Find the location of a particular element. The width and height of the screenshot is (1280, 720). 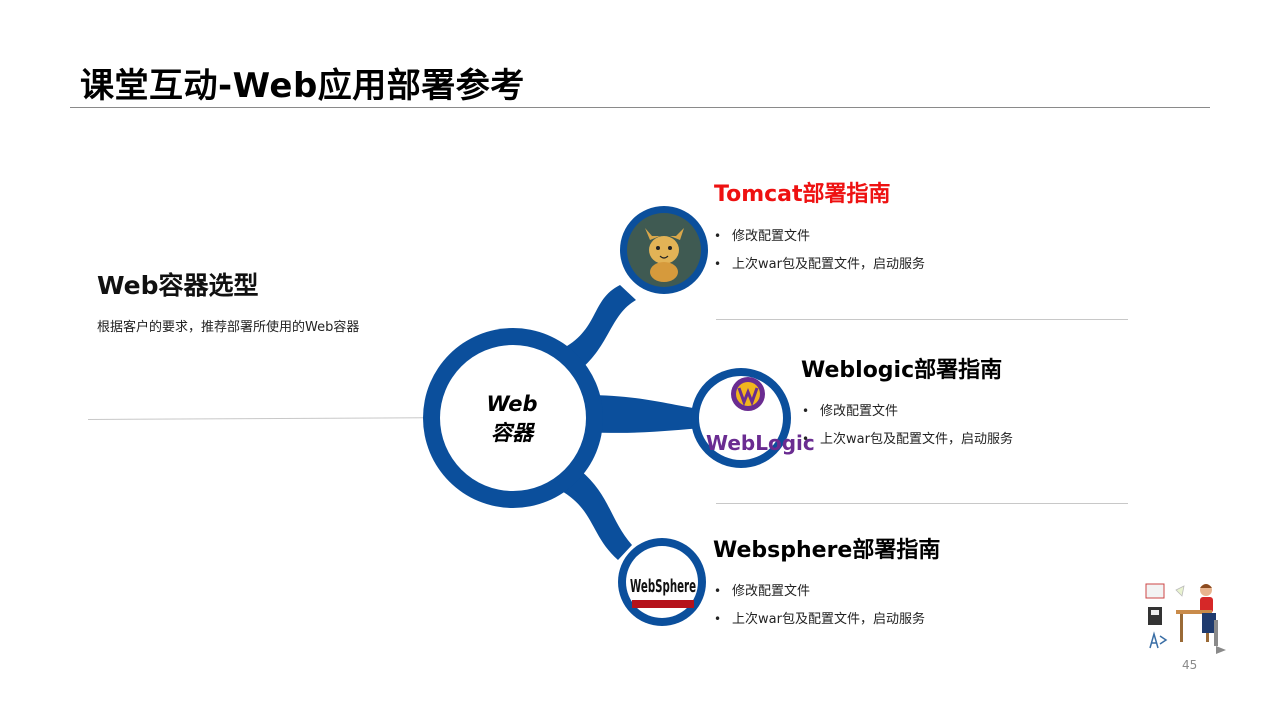

left-divider is located at coordinates (255, 418).